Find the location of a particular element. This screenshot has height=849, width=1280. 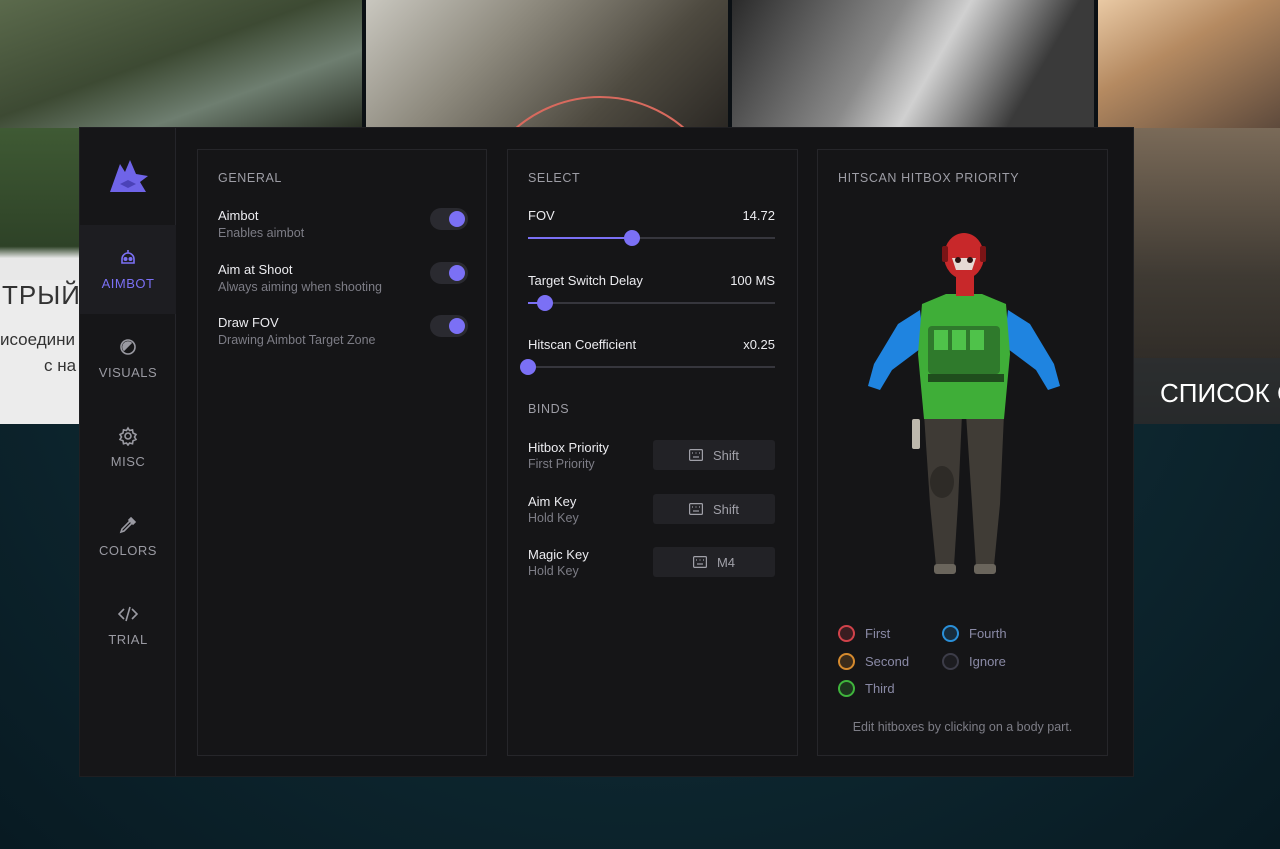

draw-fov-toggle is located at coordinates (449, 326).